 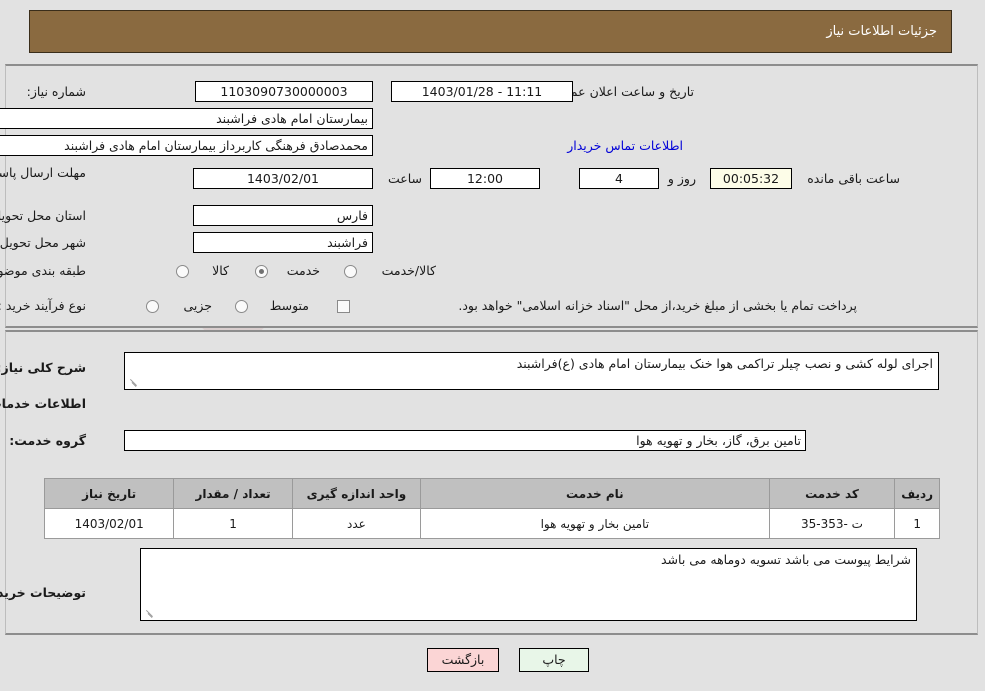 I want to click on province-value: فارس, so click(x=284, y=215).